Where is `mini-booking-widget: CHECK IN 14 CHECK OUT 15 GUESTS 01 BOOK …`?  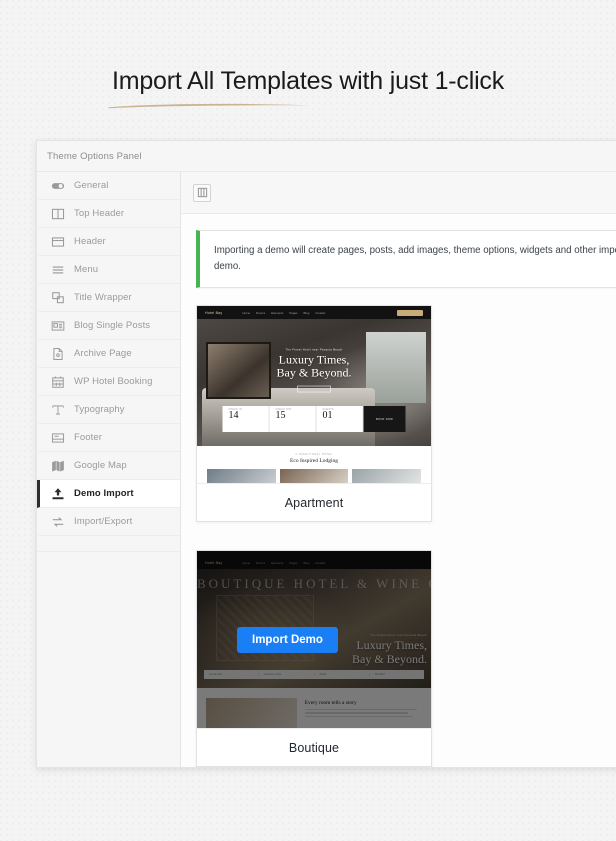 mini-booking-widget: CHECK IN 14 CHECK OUT 15 GUESTS 01 BOOK … is located at coordinates (314, 419).